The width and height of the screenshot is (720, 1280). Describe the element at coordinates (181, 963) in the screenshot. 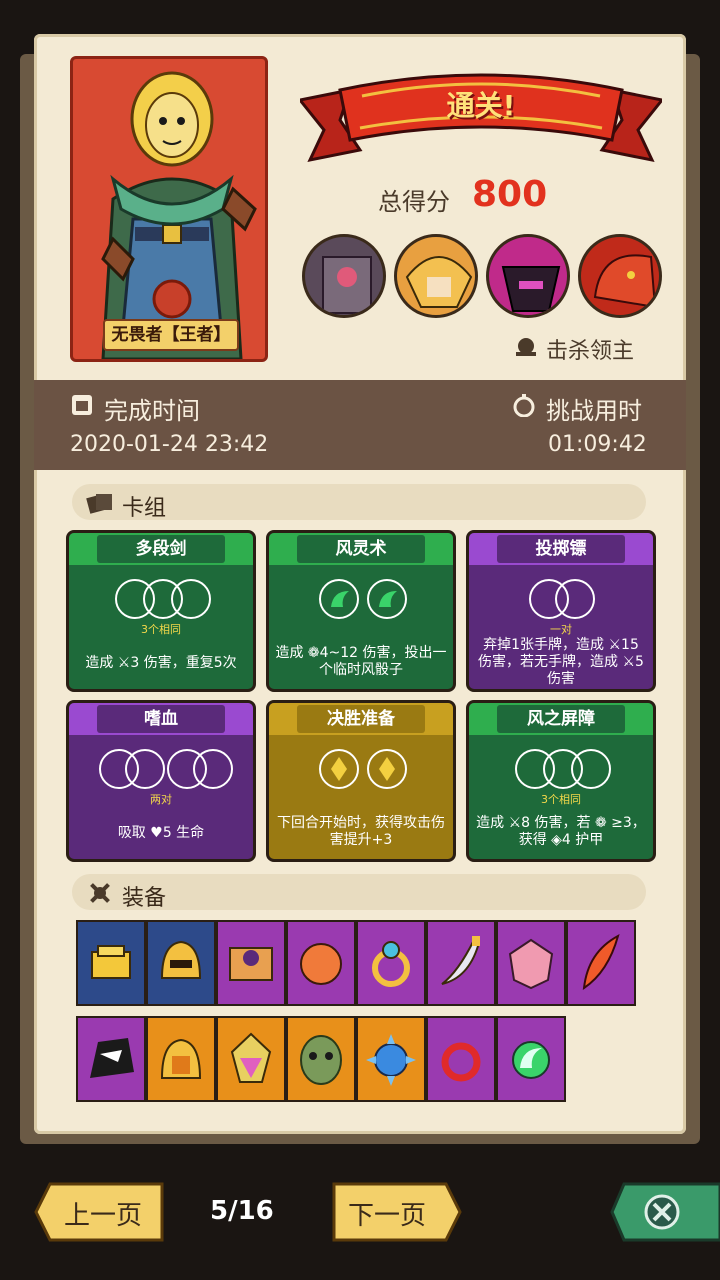

I see `golden-helmet-icon` at that location.